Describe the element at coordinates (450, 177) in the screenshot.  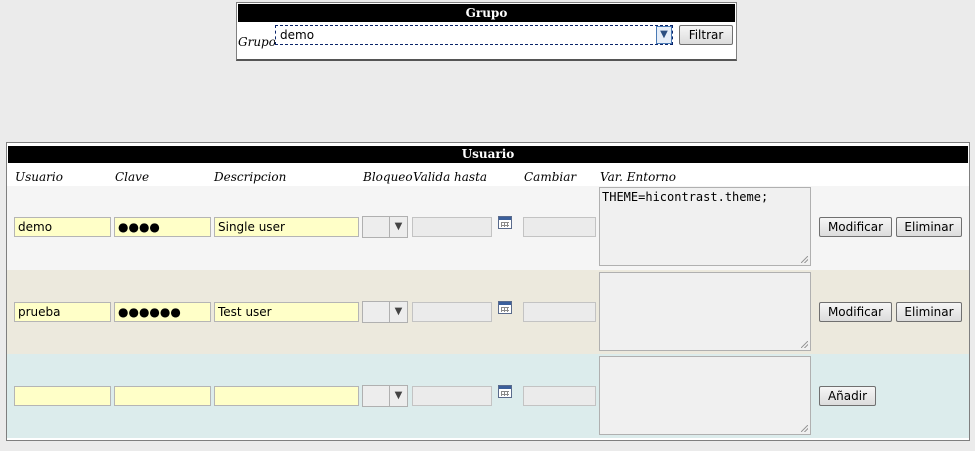
I see `col-valida-hasta: Valida hasta` at that location.